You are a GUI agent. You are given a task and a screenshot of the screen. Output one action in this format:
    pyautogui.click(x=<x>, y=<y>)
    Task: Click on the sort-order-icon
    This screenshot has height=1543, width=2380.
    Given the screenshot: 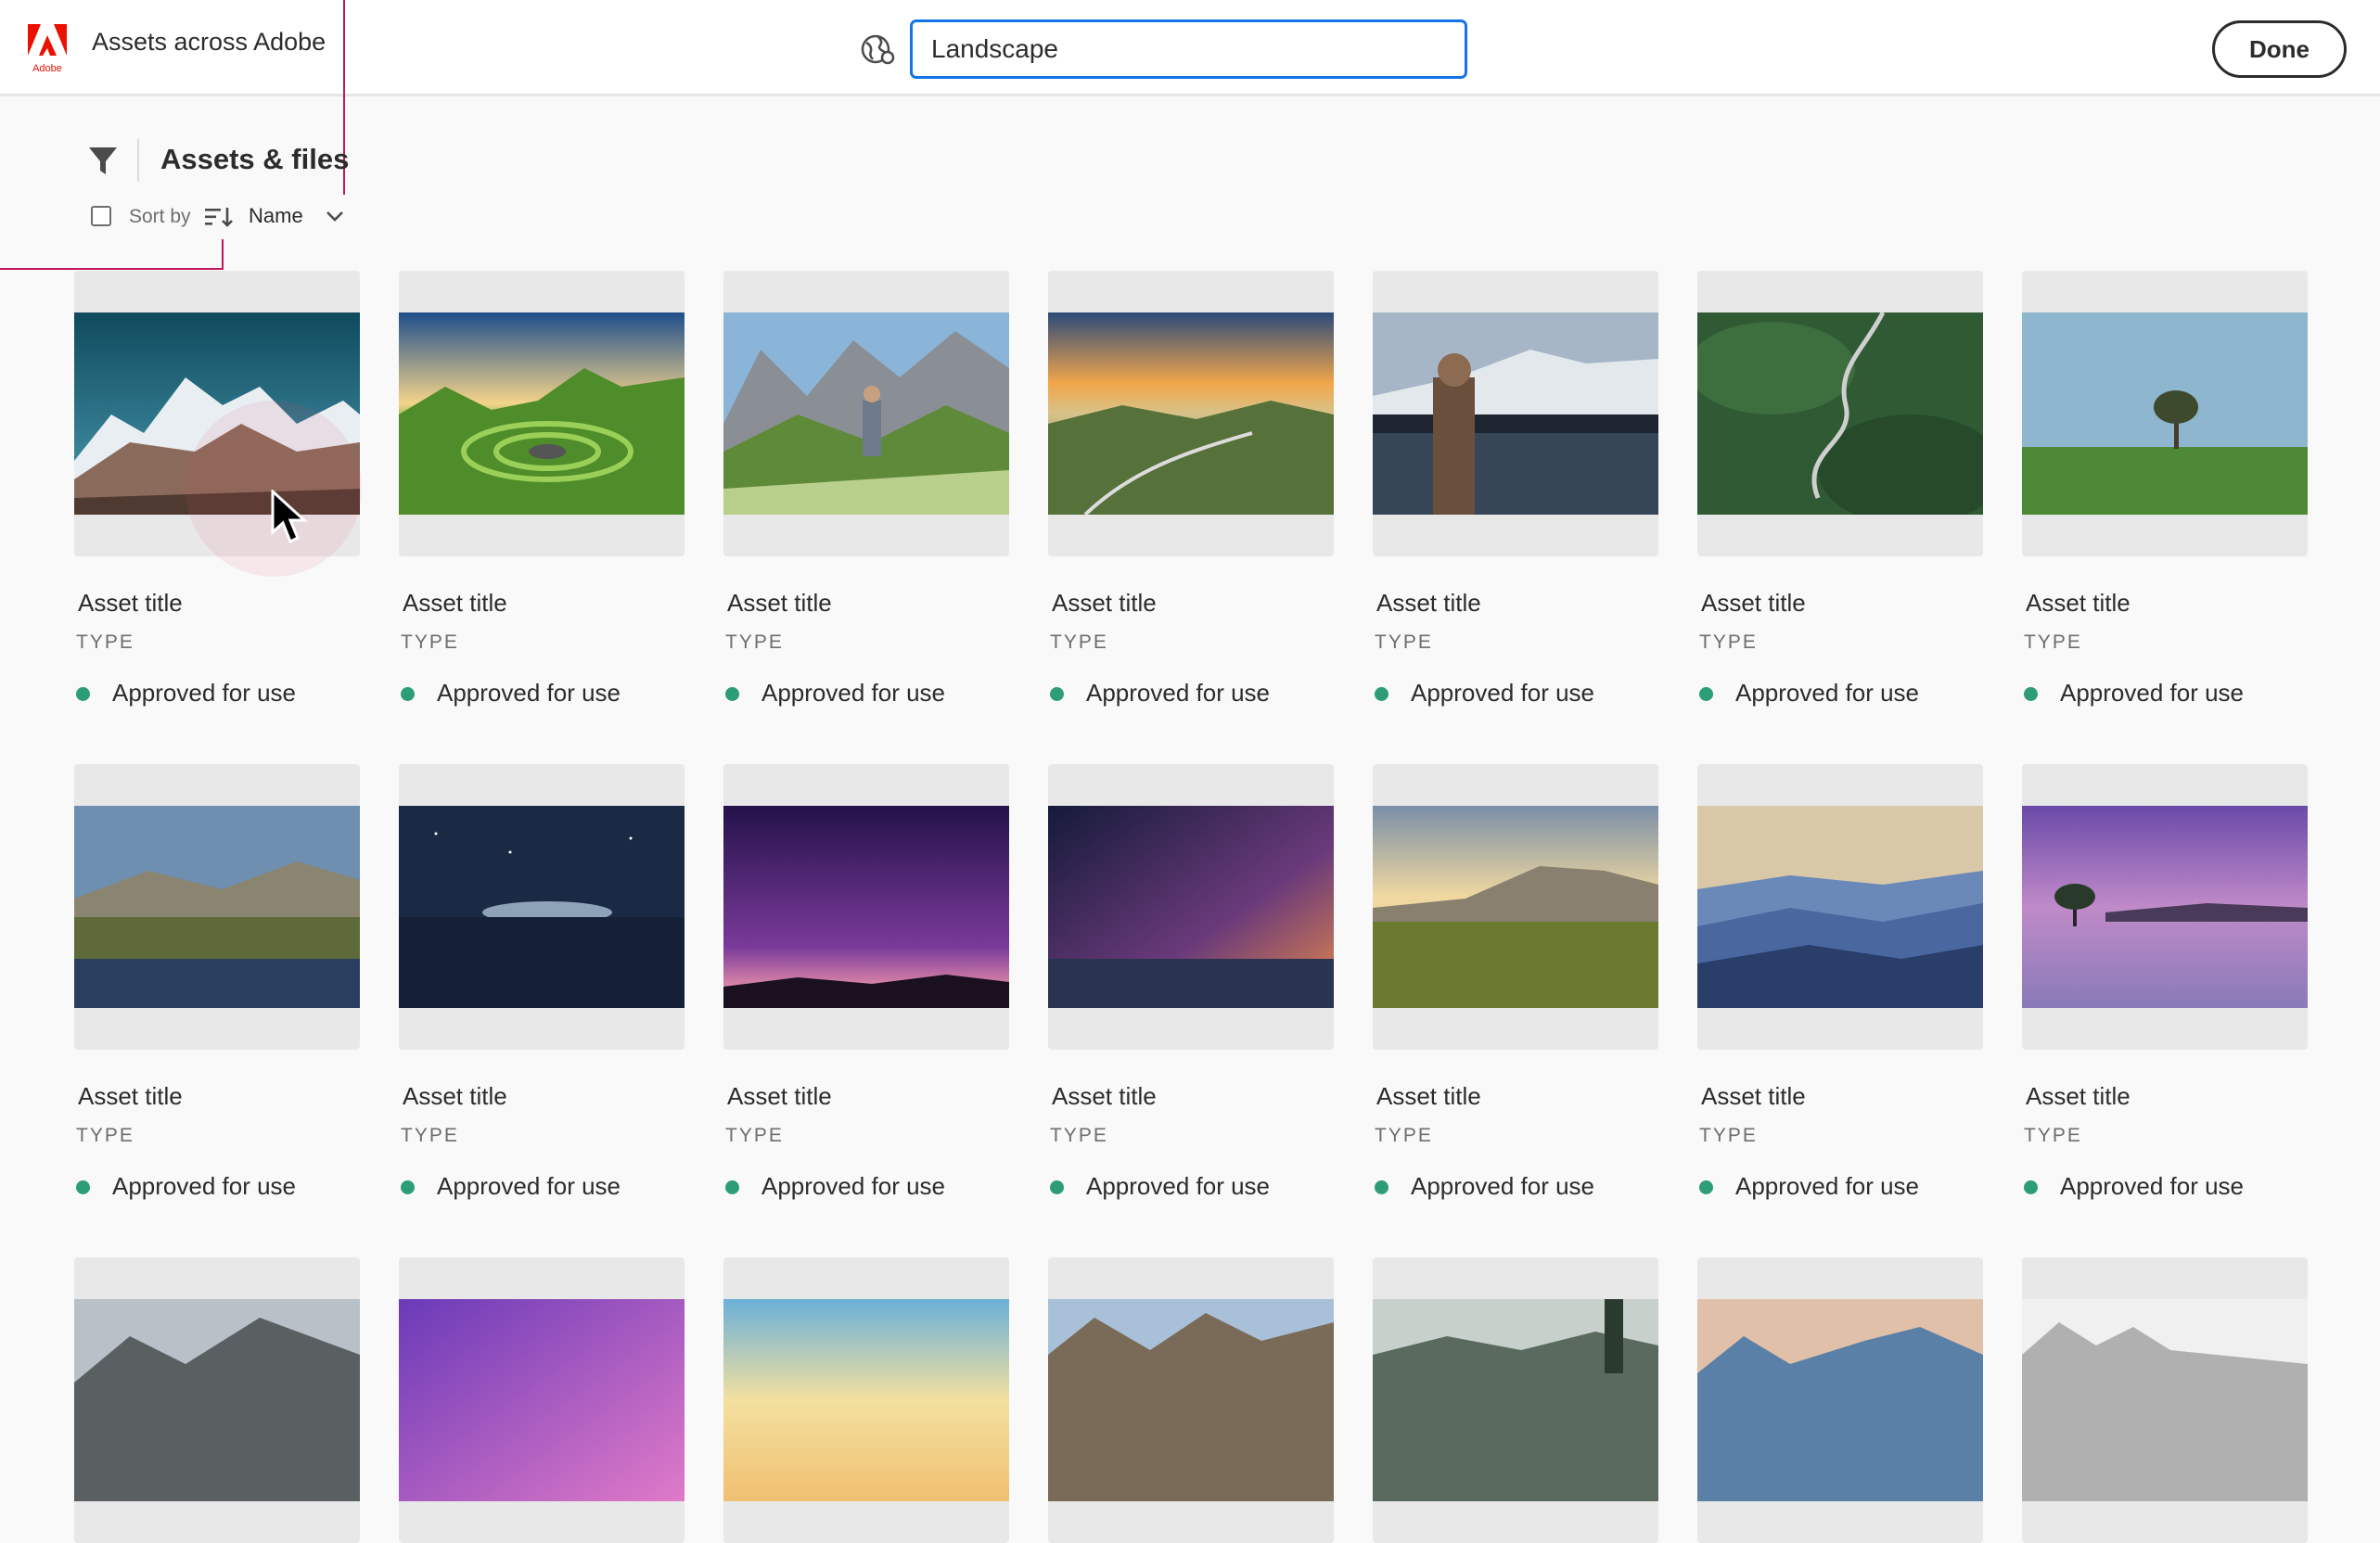 What is the action you would take?
    pyautogui.click(x=219, y=217)
    